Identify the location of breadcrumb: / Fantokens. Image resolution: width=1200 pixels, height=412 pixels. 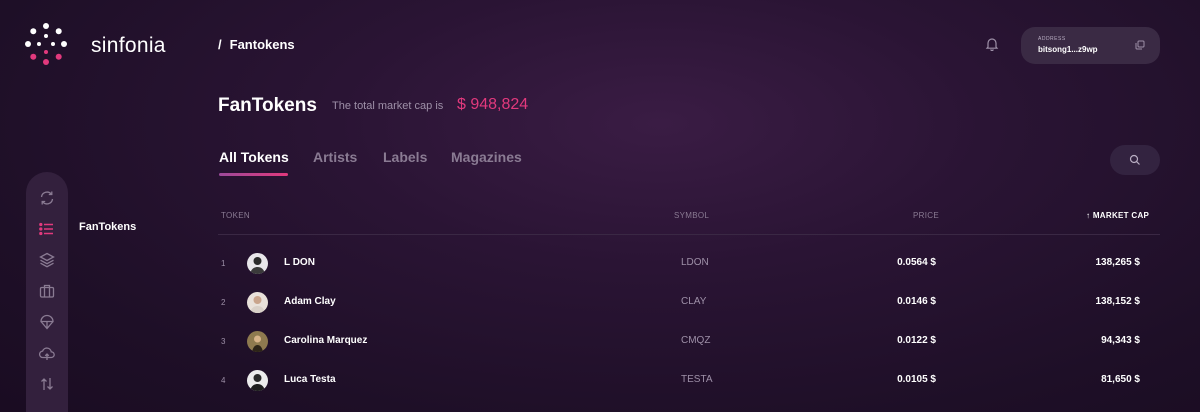
(256, 44).